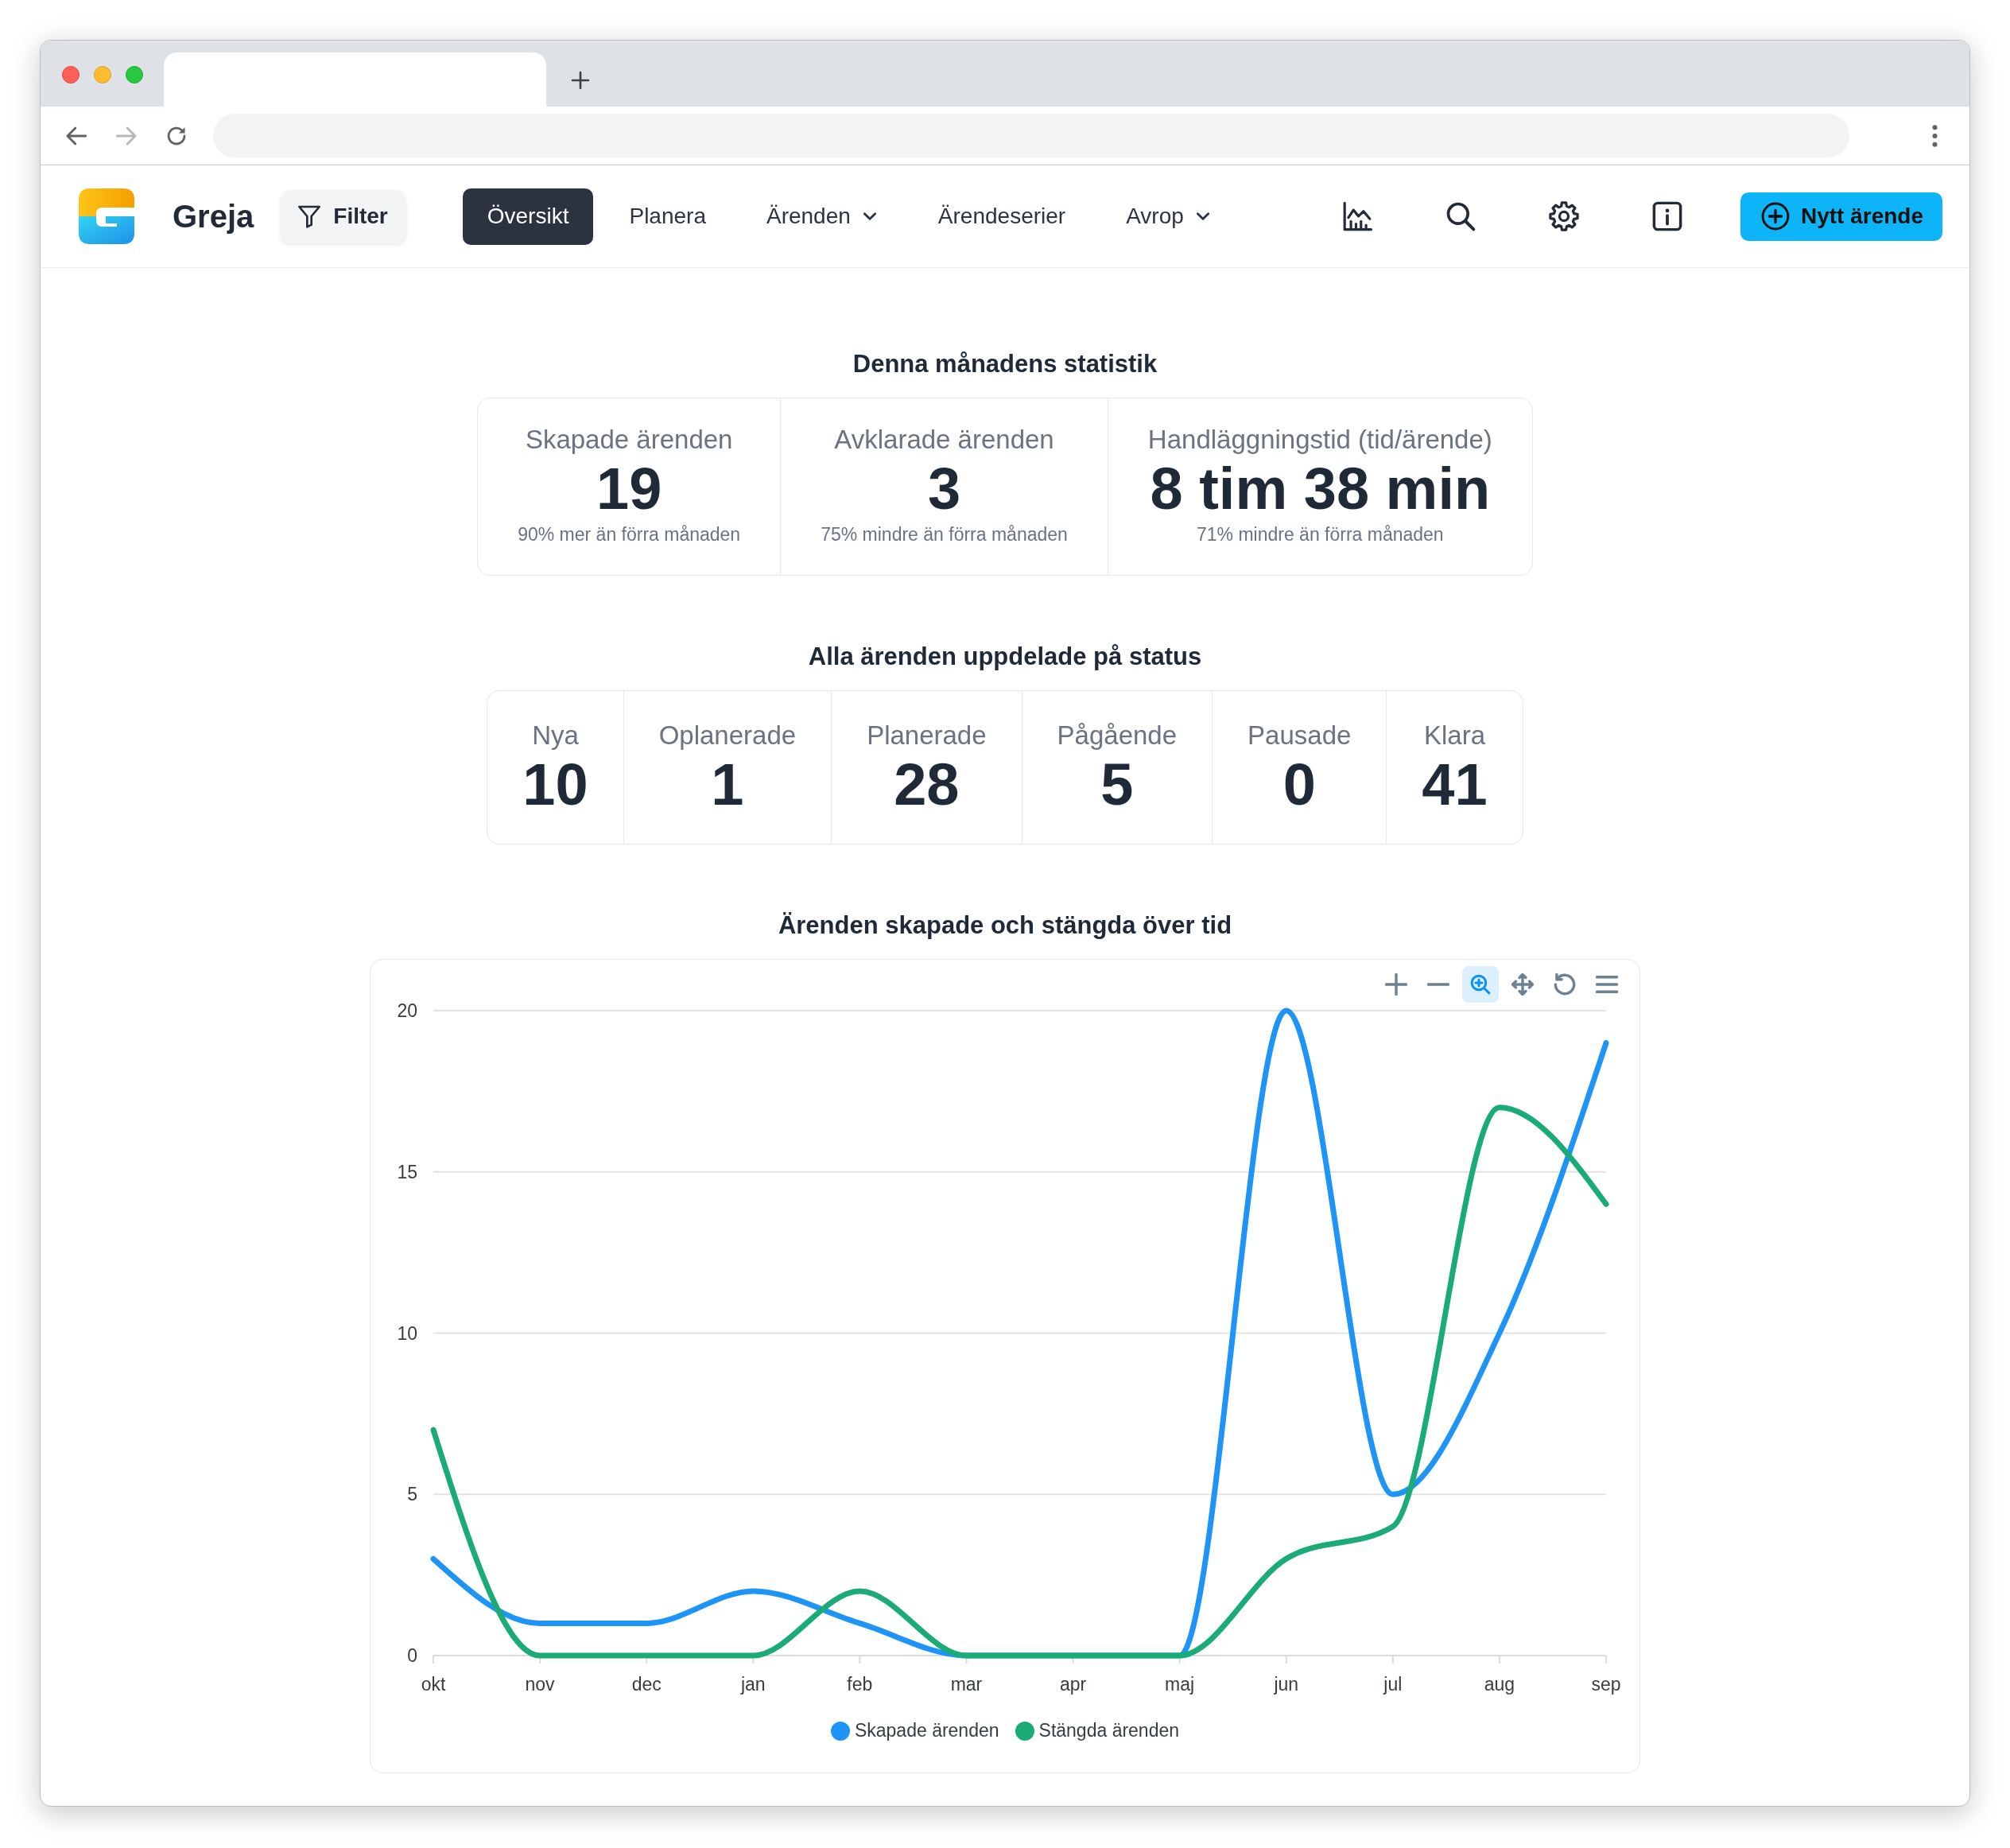  Describe the element at coordinates (927, 735) in the screenshot. I see `status-label: Planerade` at that location.